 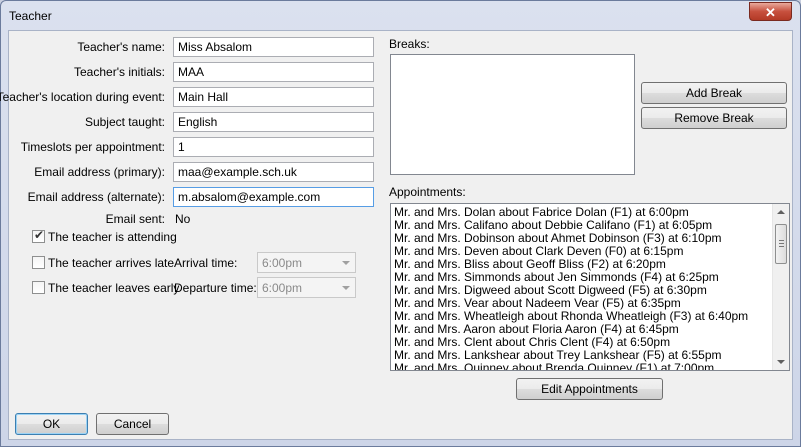 What do you see at coordinates (512, 114) in the screenshot?
I see `breaks-list` at bounding box center [512, 114].